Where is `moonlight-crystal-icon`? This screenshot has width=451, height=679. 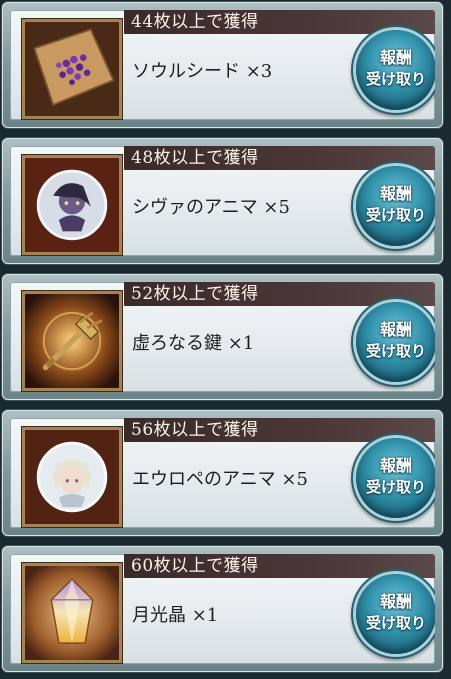
moonlight-crystal-icon is located at coordinates (72, 613).